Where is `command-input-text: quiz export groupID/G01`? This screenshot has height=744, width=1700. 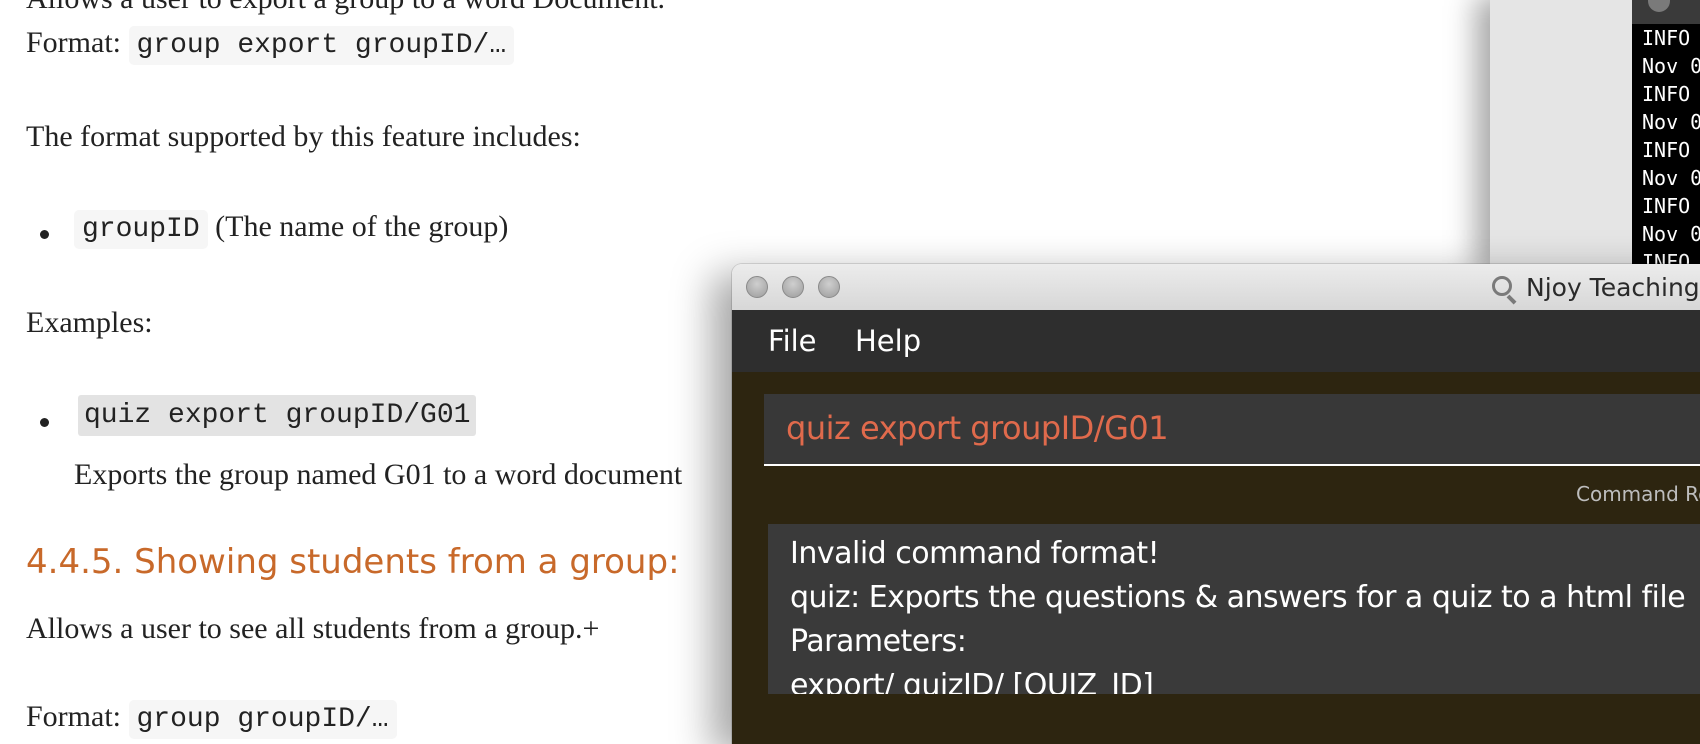
command-input-text: quiz export groupID/G01 is located at coordinates (977, 428).